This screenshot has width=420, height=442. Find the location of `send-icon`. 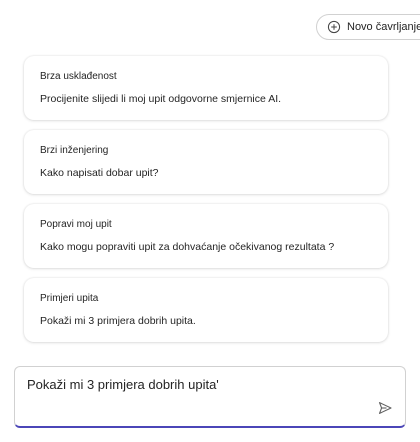

send-icon is located at coordinates (385, 408).